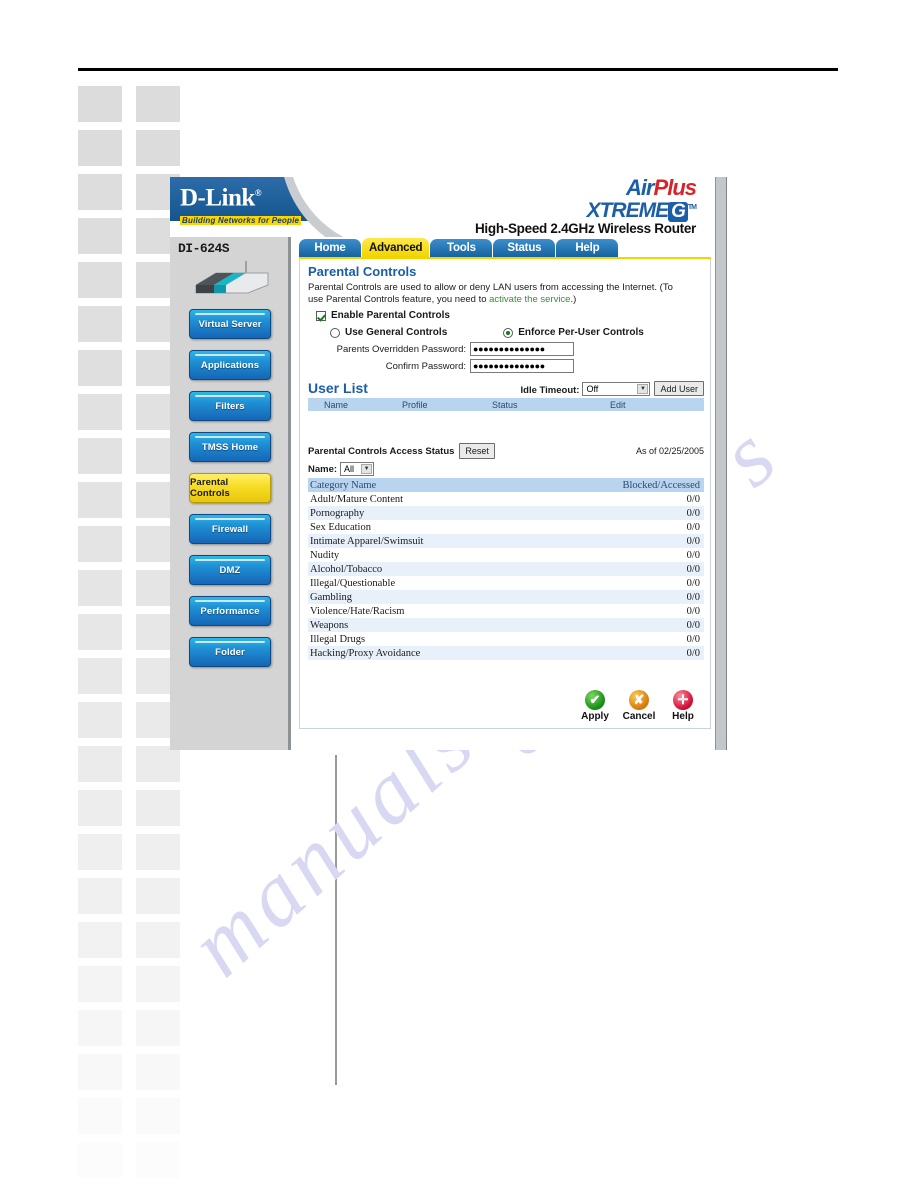 This screenshot has height=1188, width=918. I want to click on sidebar-item-applications: Applications, so click(230, 365).